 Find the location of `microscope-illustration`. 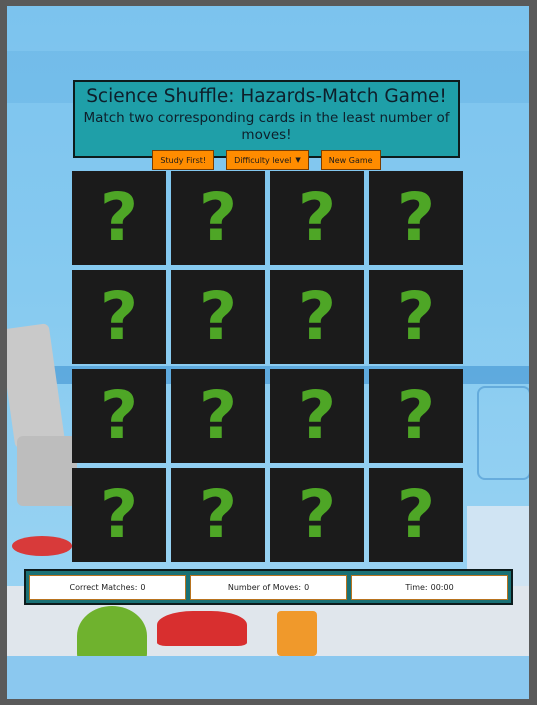

microscope-illustration is located at coordinates (36, 386).